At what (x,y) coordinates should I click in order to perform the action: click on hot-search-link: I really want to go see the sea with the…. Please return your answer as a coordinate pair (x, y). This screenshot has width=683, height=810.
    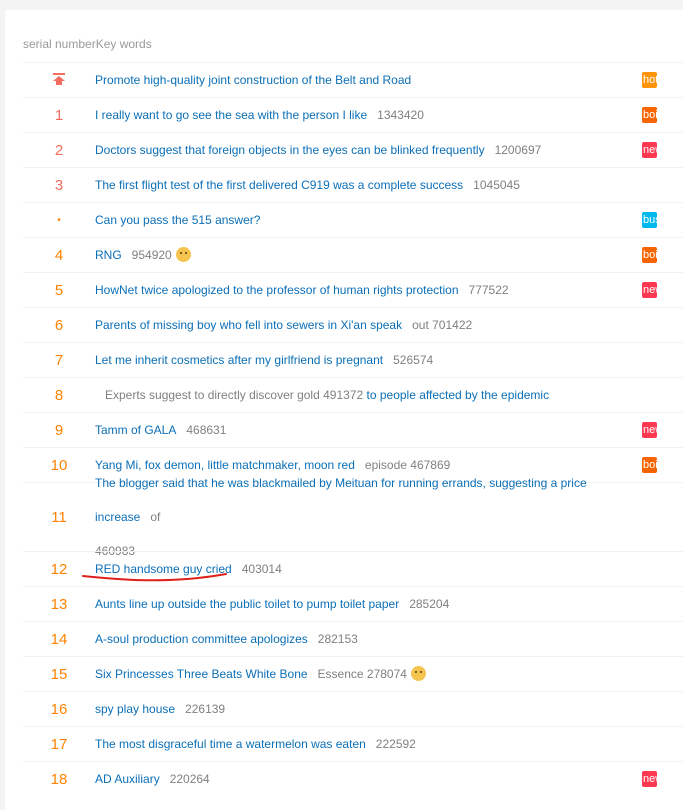
    Looking at the image, I should click on (231, 115).